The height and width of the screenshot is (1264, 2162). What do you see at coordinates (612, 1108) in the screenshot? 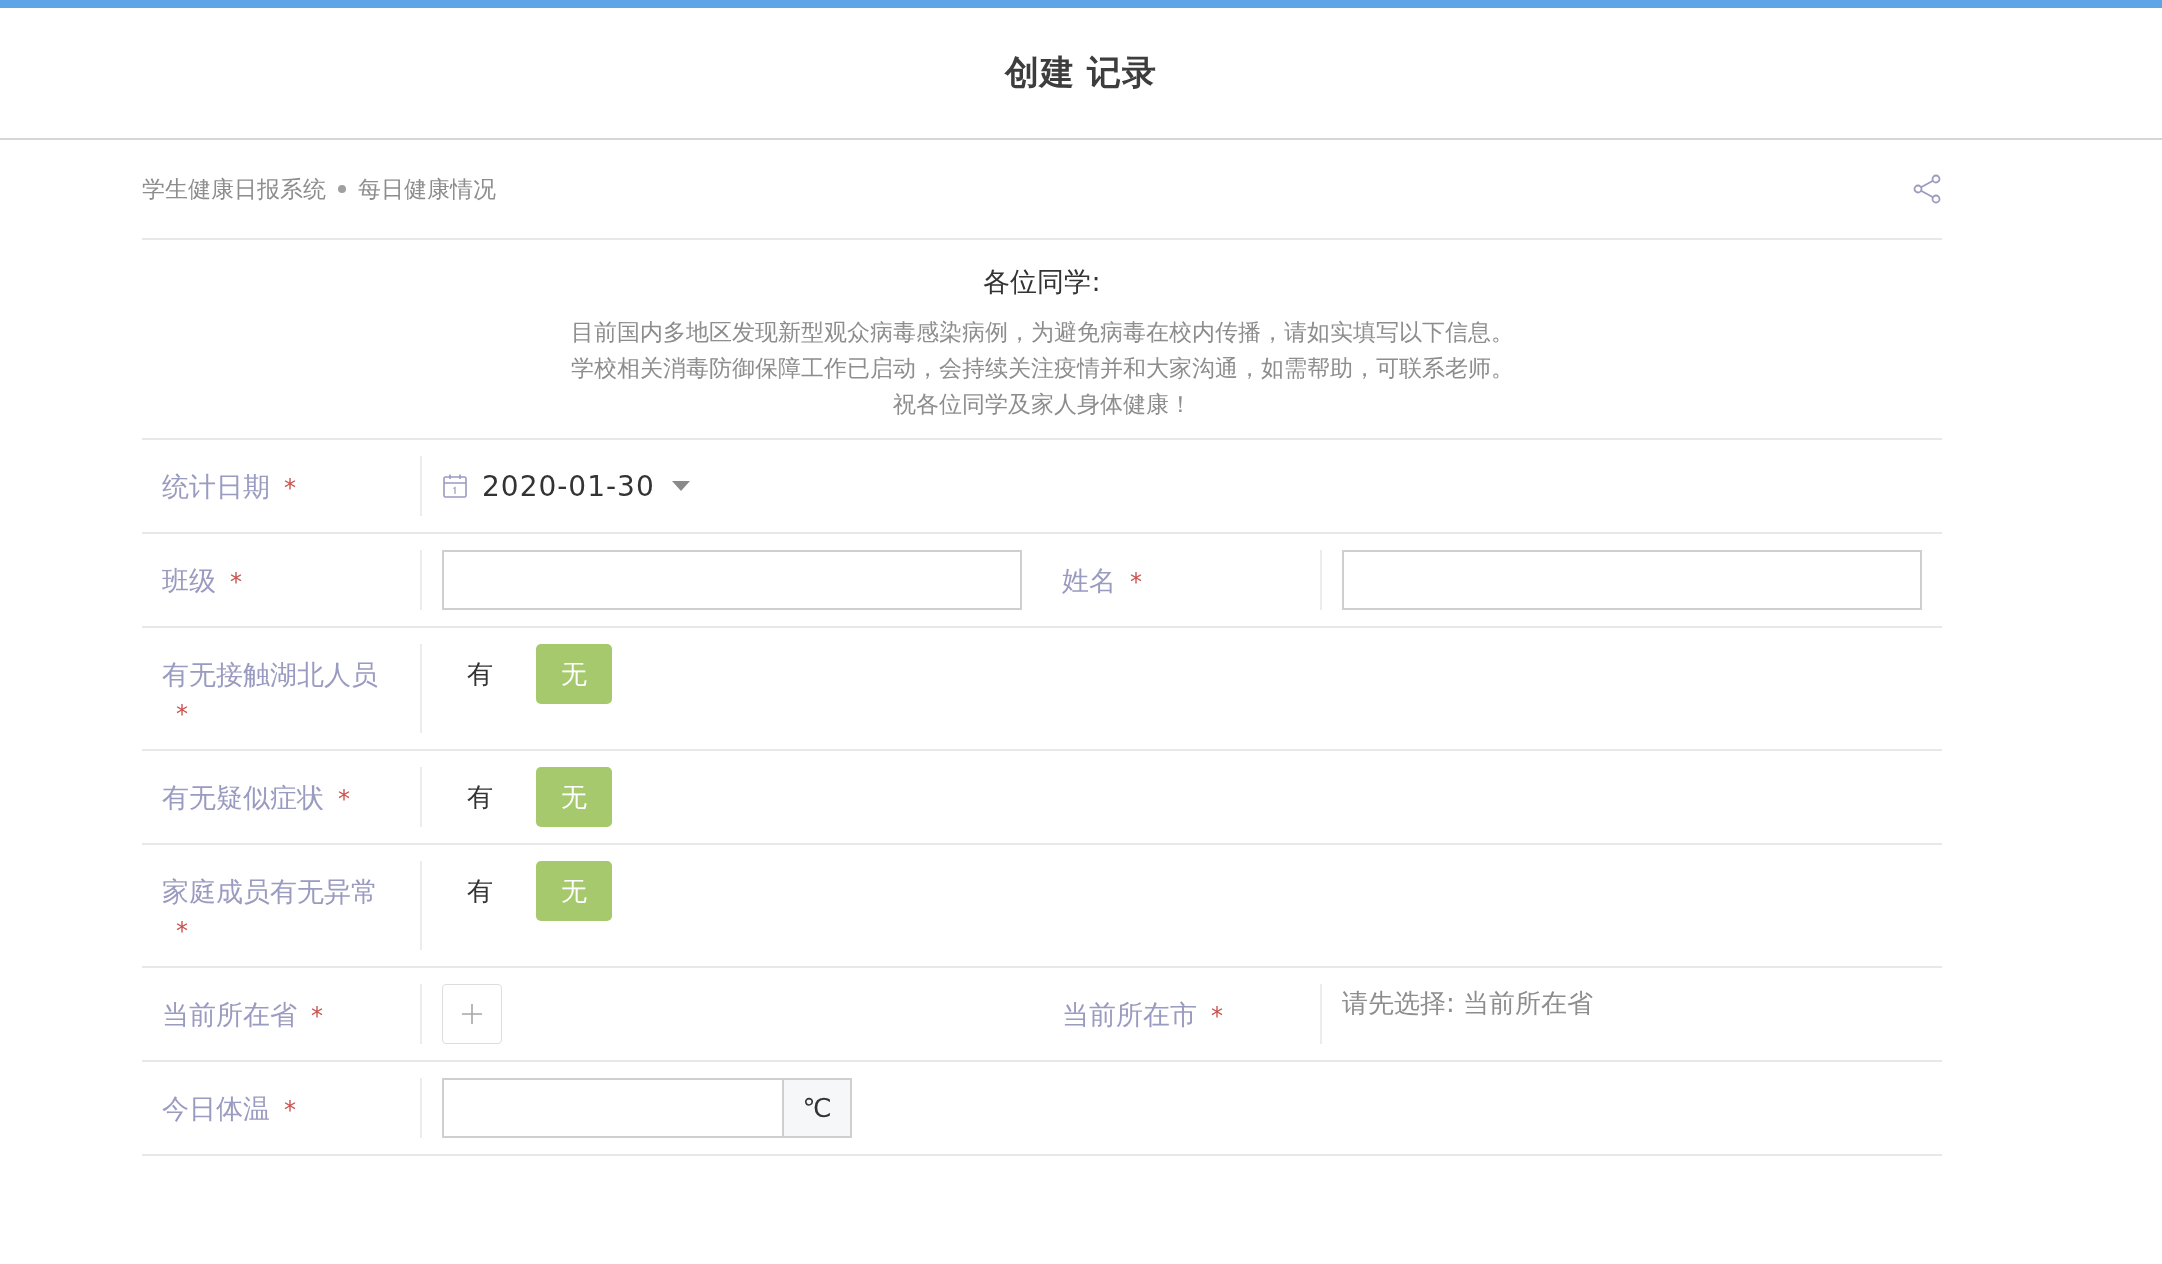
I see `temperature-input-field` at bounding box center [612, 1108].